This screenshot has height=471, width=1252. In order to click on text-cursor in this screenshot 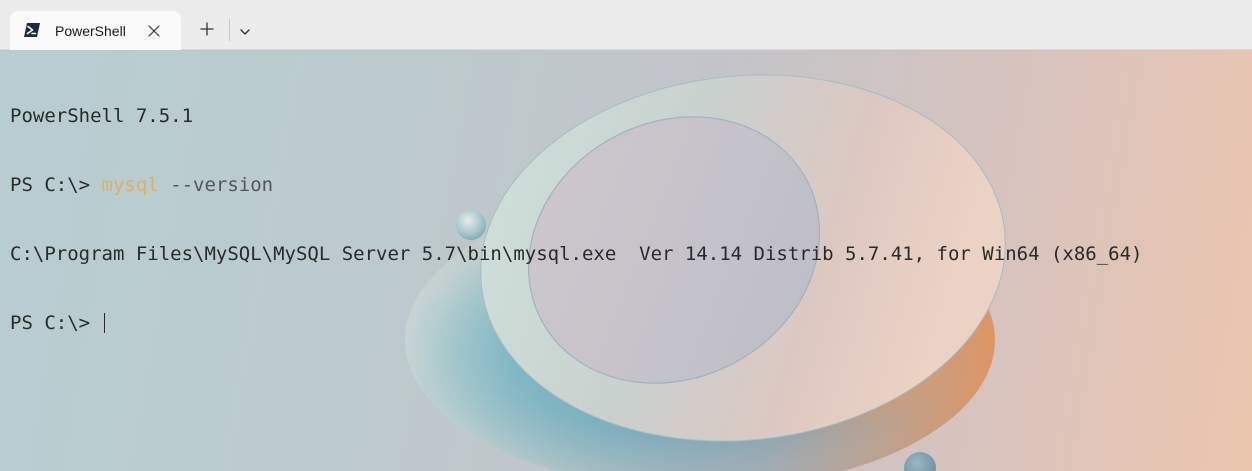, I will do `click(104, 323)`.